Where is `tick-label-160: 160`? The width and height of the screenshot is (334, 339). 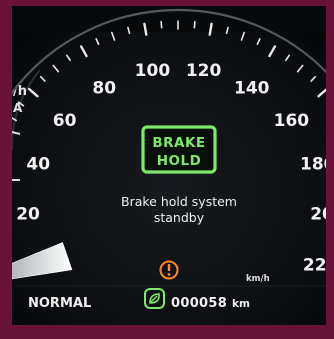 tick-label-160: 160 is located at coordinates (292, 121).